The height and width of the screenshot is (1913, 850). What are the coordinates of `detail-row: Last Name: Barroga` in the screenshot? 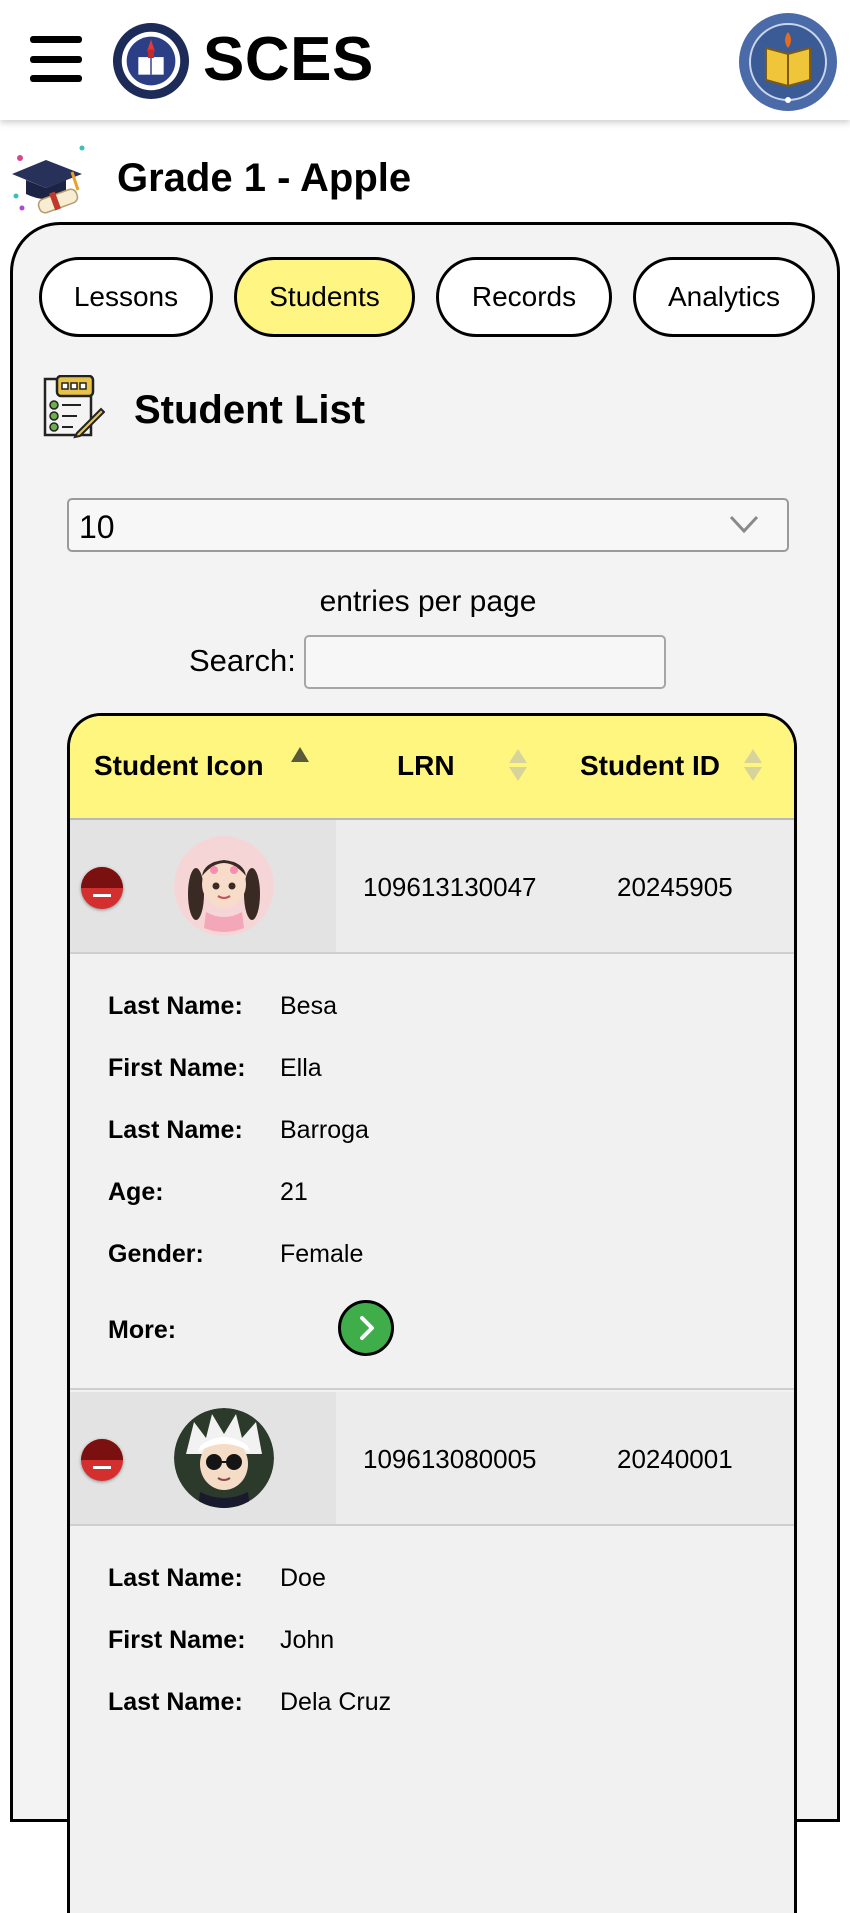 It's located at (428, 1136).